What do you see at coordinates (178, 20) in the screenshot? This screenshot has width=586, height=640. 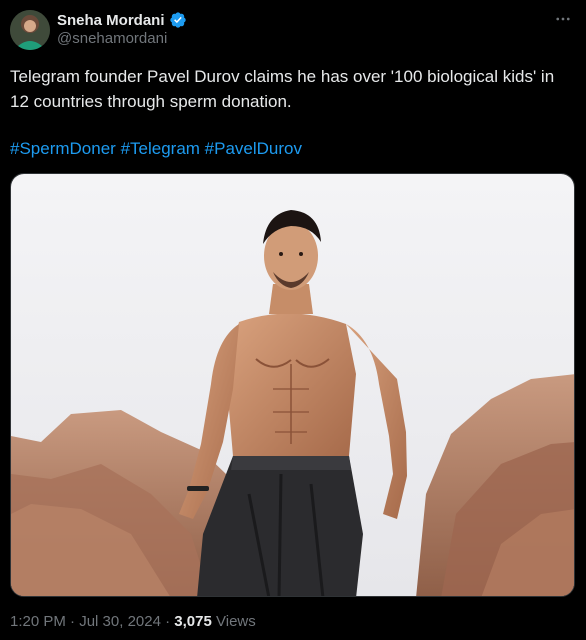 I see `verified-badge-icon` at bounding box center [178, 20].